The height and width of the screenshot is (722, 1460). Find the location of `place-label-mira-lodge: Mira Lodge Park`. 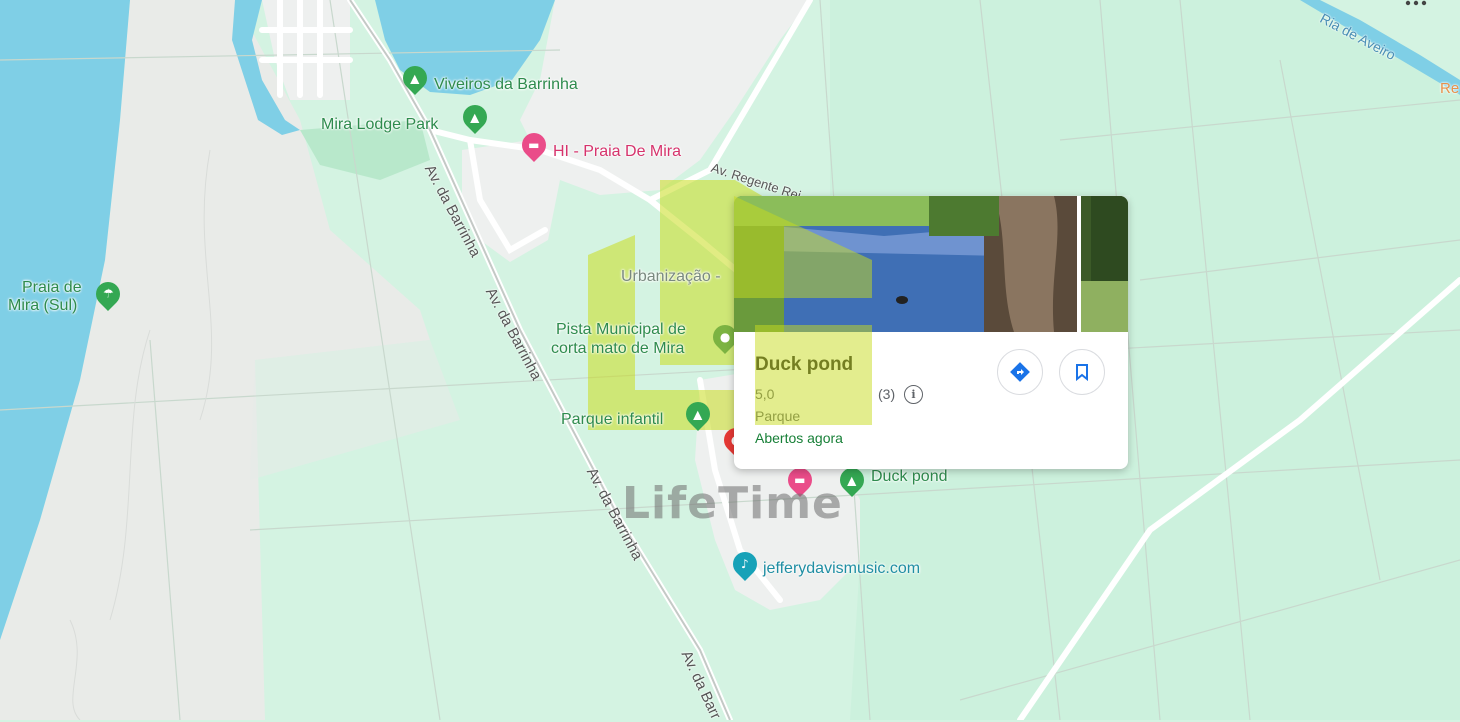

place-label-mira-lodge: Mira Lodge Park is located at coordinates (379, 125).